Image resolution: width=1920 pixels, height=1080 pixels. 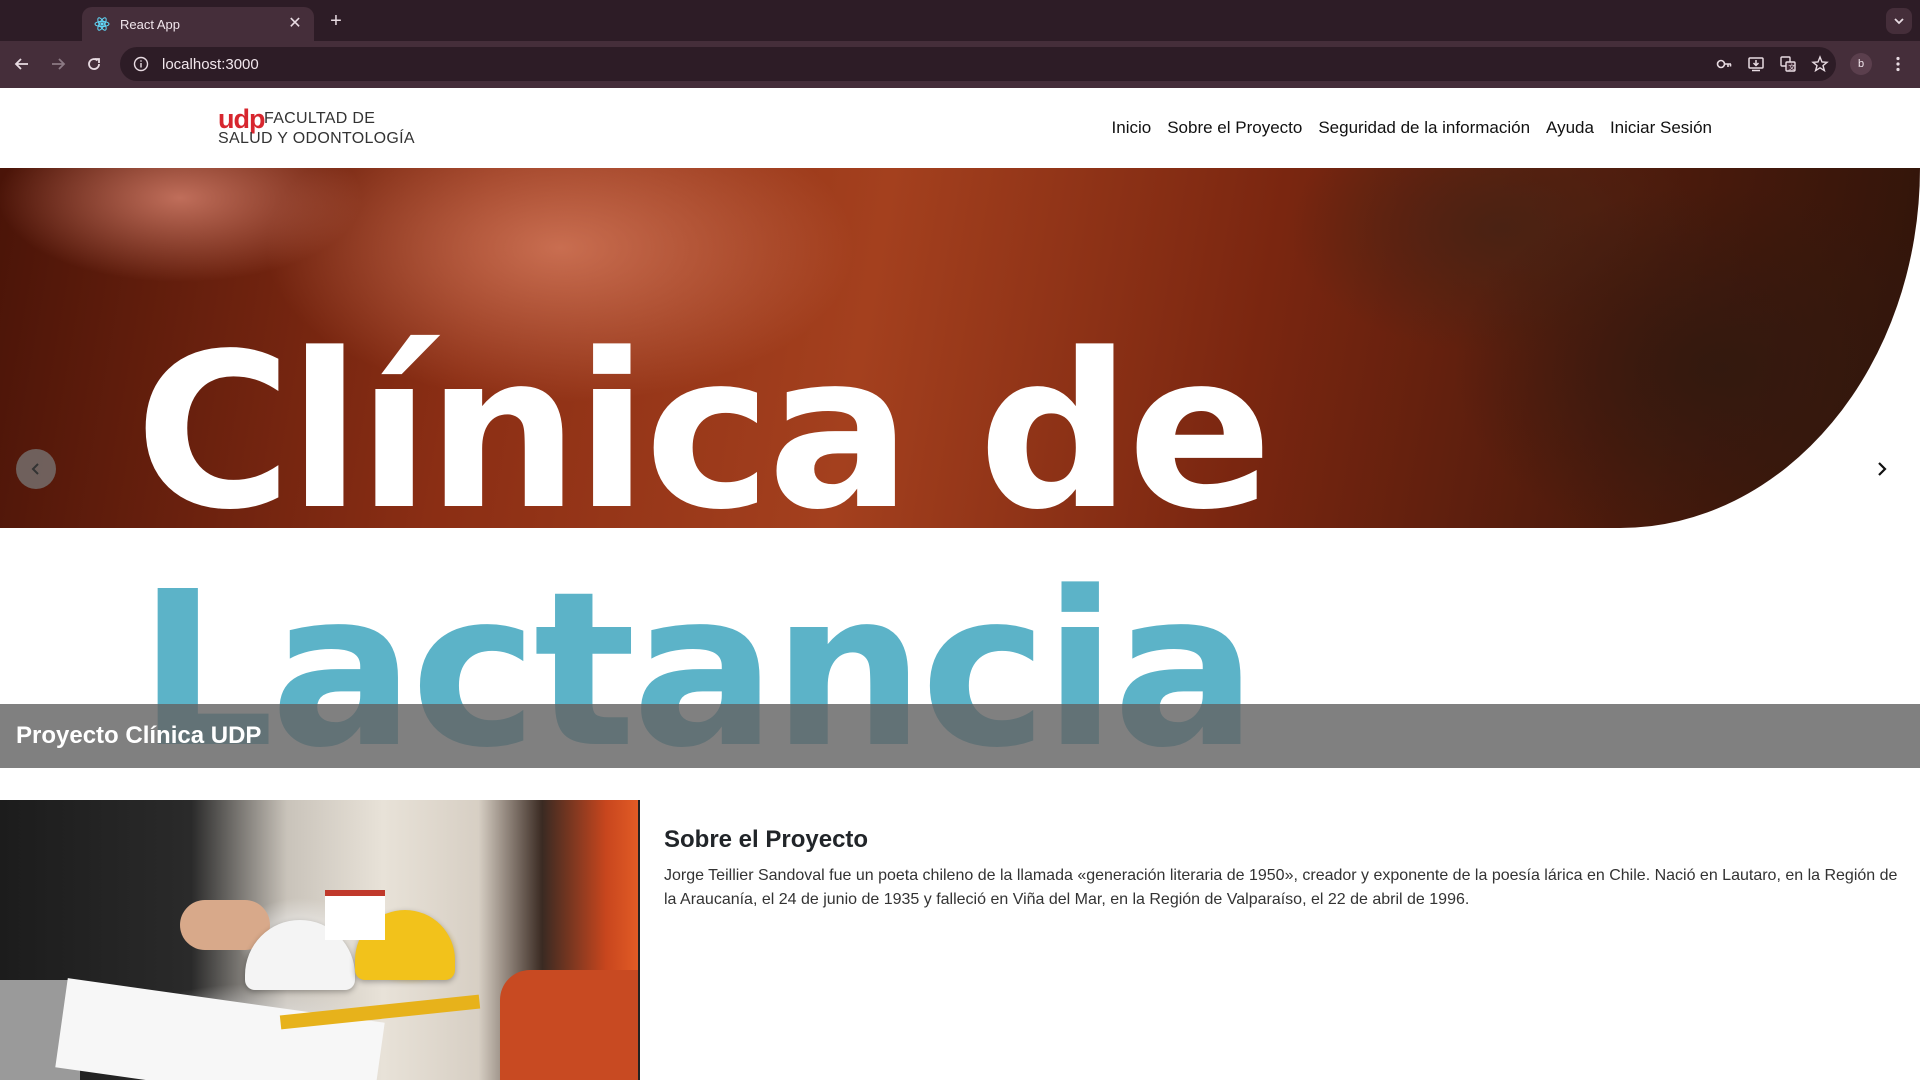 What do you see at coordinates (1724, 64) in the screenshot?
I see `key-icon` at bounding box center [1724, 64].